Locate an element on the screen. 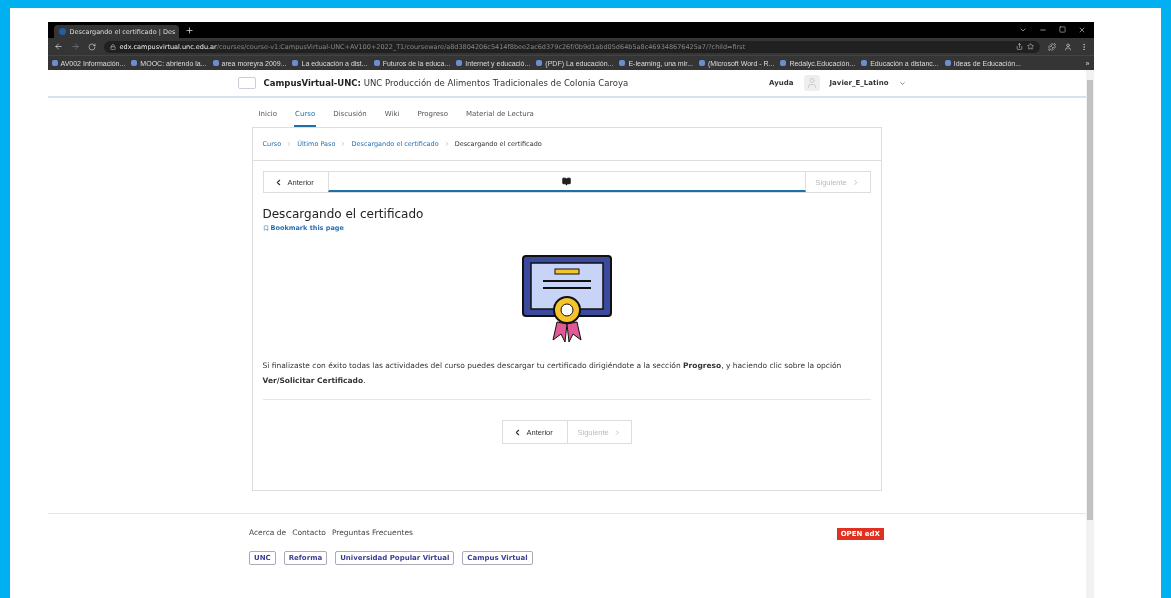 The width and height of the screenshot is (1171, 598). close-icon is located at coordinates (1081, 30).